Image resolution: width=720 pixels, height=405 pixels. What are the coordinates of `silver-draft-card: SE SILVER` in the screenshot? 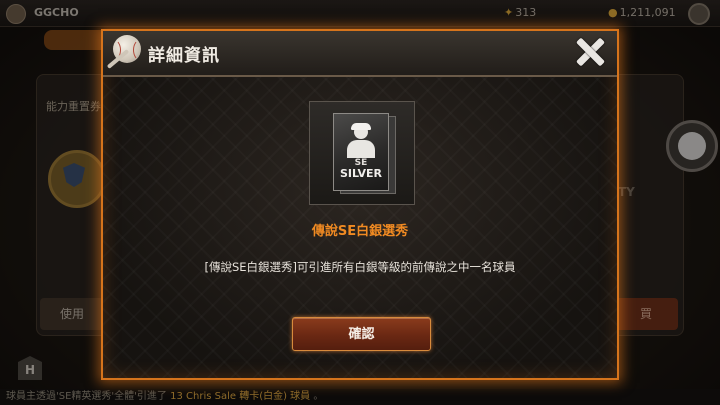 It's located at (361, 152).